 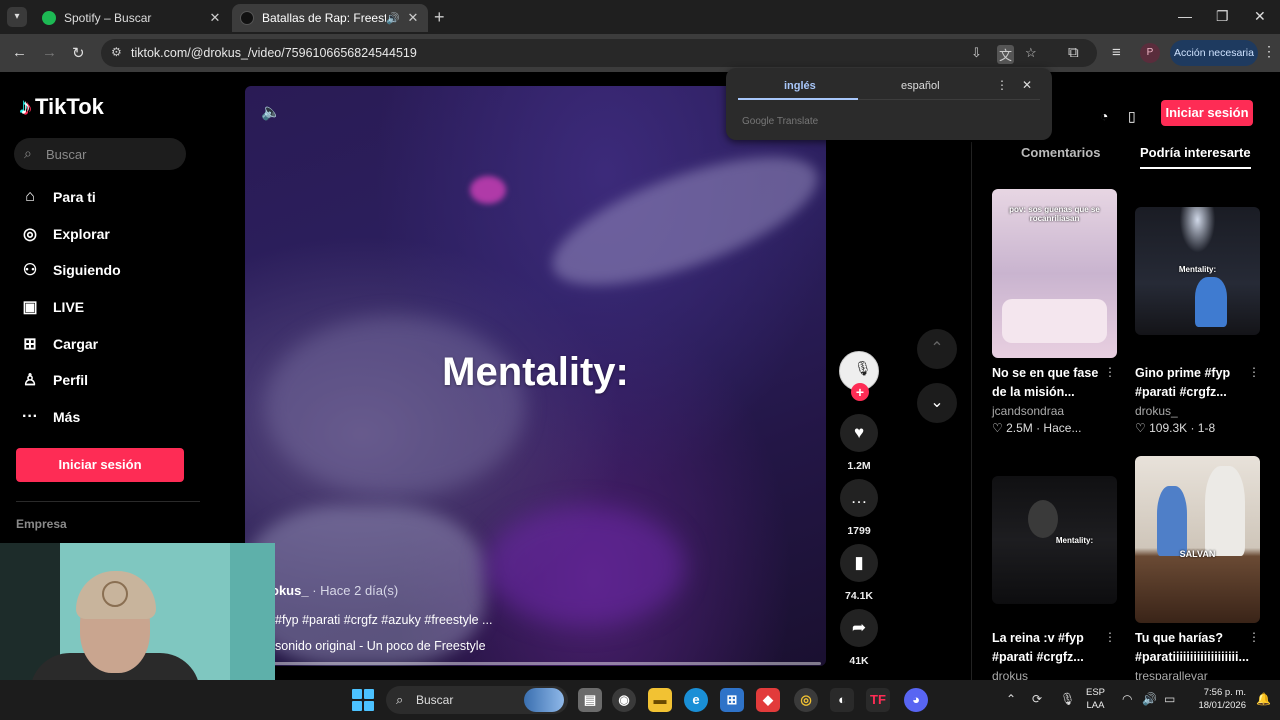 What do you see at coordinates (1214, 53) in the screenshot?
I see `action-required-button: Acción necesaria` at bounding box center [1214, 53].